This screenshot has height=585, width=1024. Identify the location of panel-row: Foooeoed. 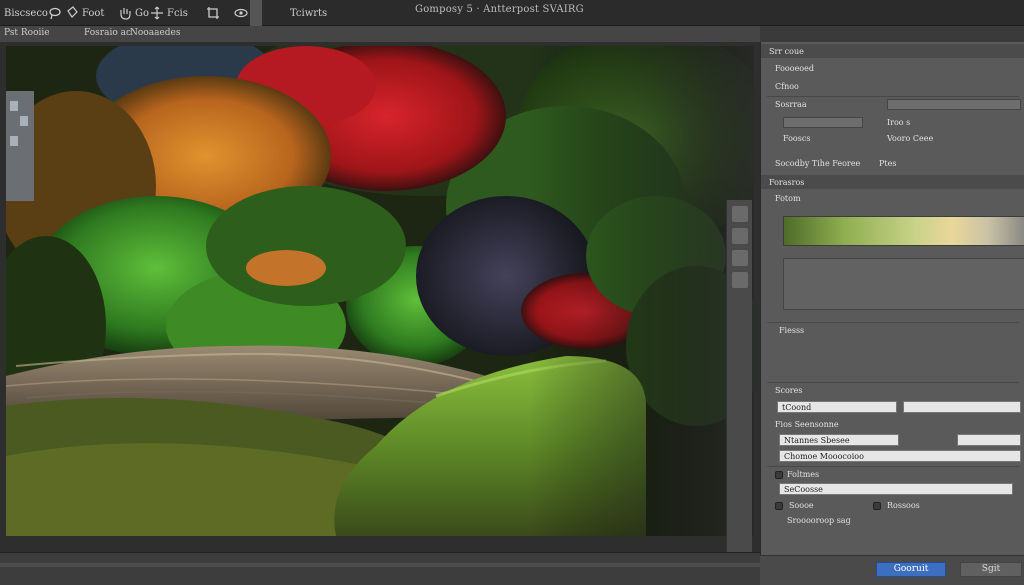
(892, 69).